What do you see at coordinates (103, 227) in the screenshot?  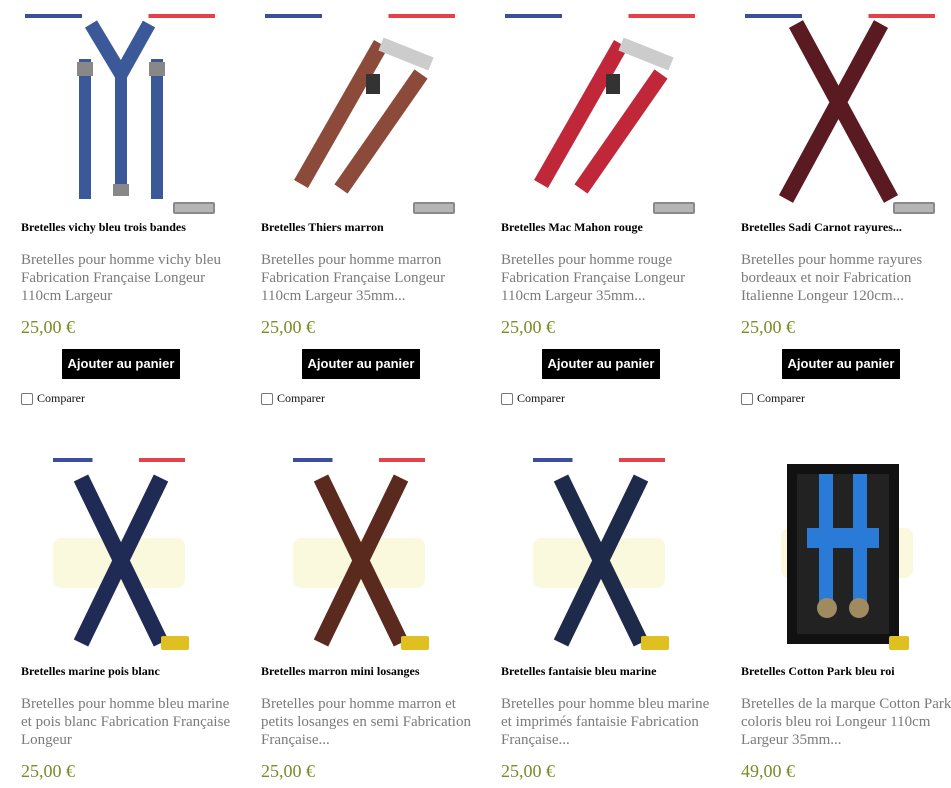 I see `product-name: Bretelles vichy bleu trois bandes` at bounding box center [103, 227].